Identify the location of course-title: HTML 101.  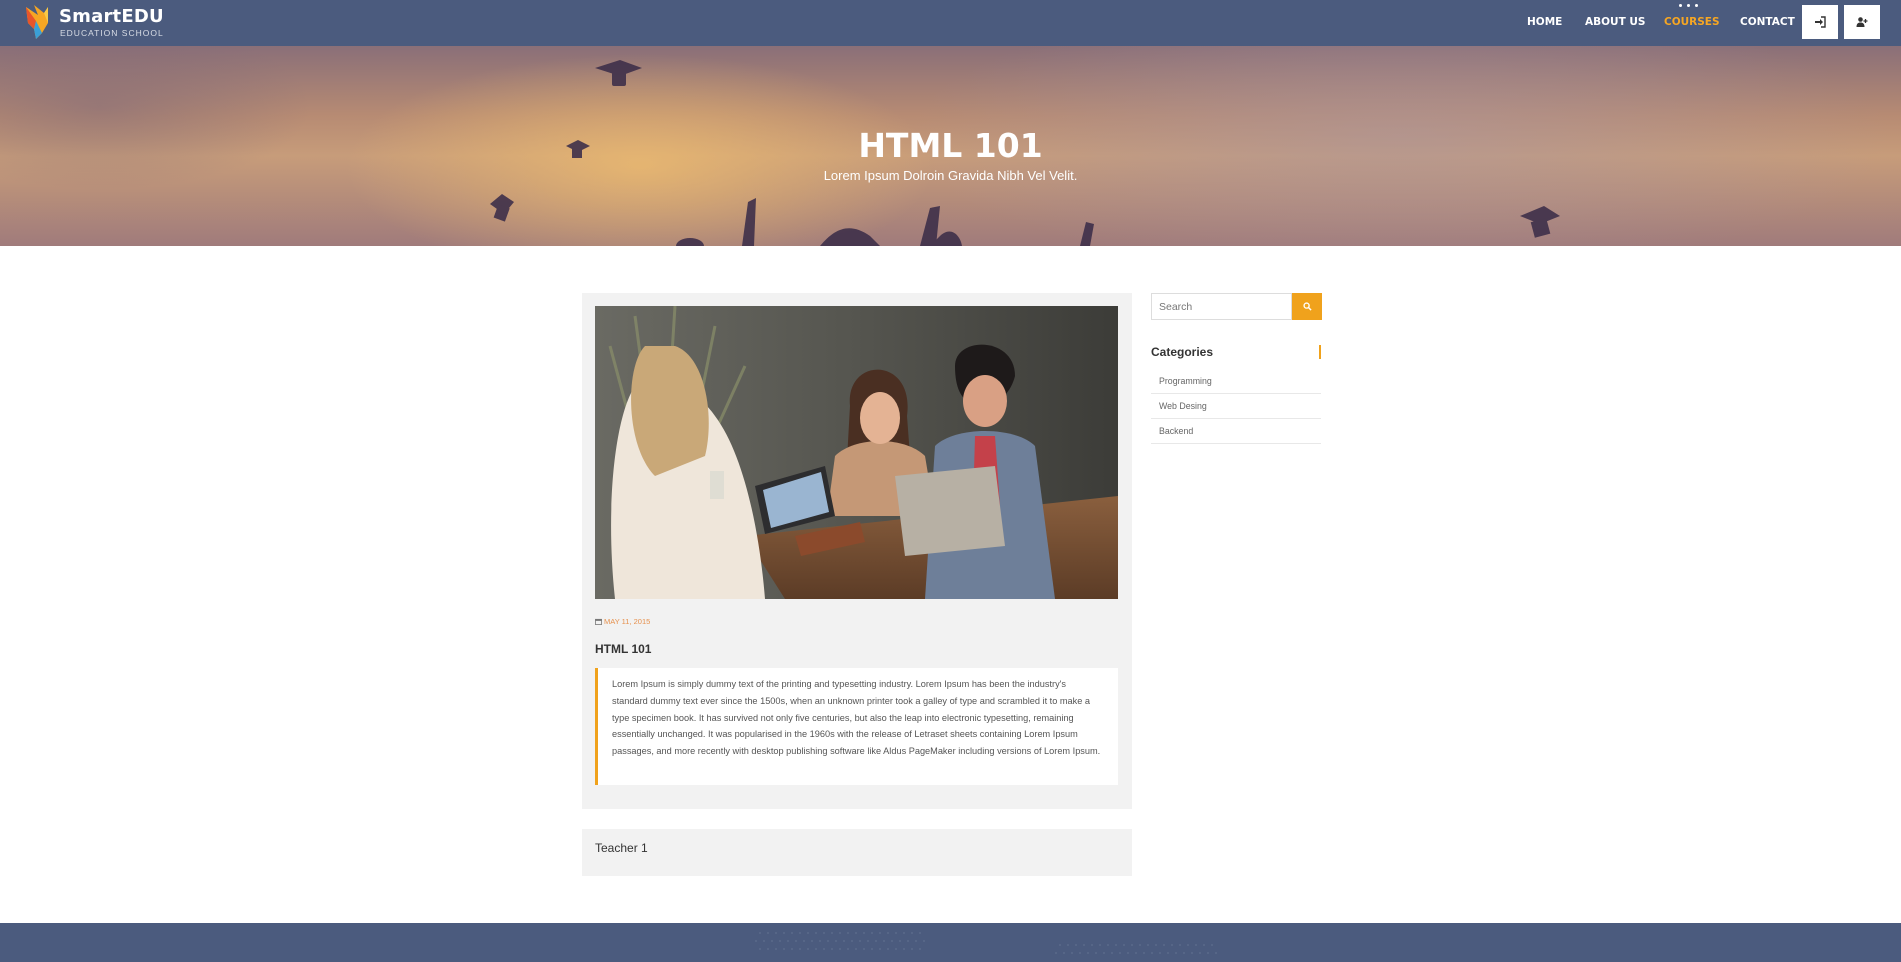
(623, 649).